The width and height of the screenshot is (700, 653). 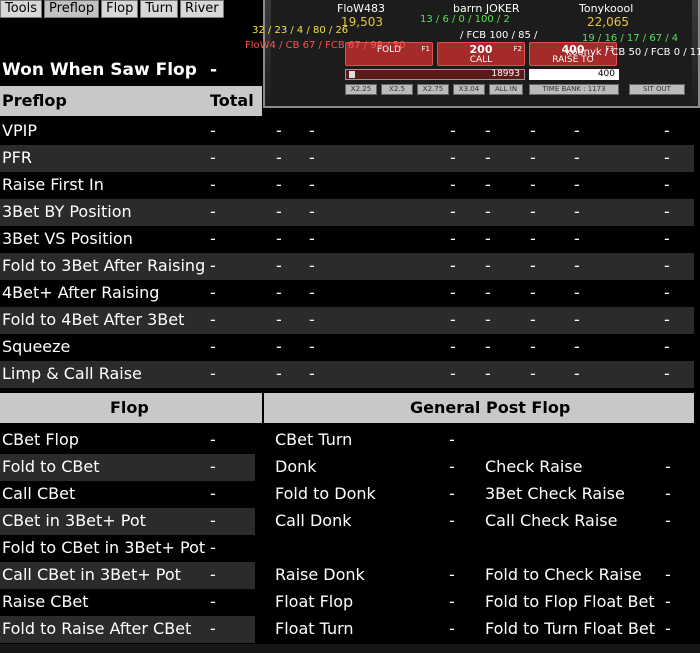 I want to click on flop-stat-row: Fold to CBet -, so click(x=127, y=467).